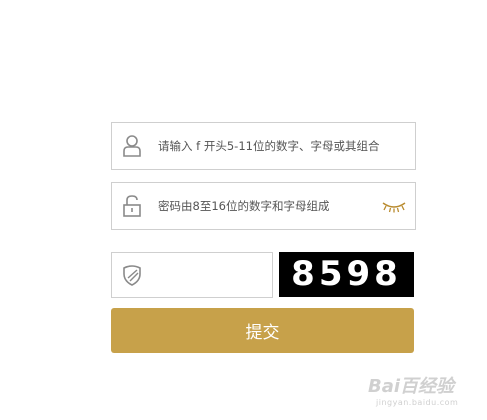 This screenshot has width=487, height=420. I want to click on username-field: 请输入 f 开头5-11位的数字、字母或其组合, so click(263, 146).